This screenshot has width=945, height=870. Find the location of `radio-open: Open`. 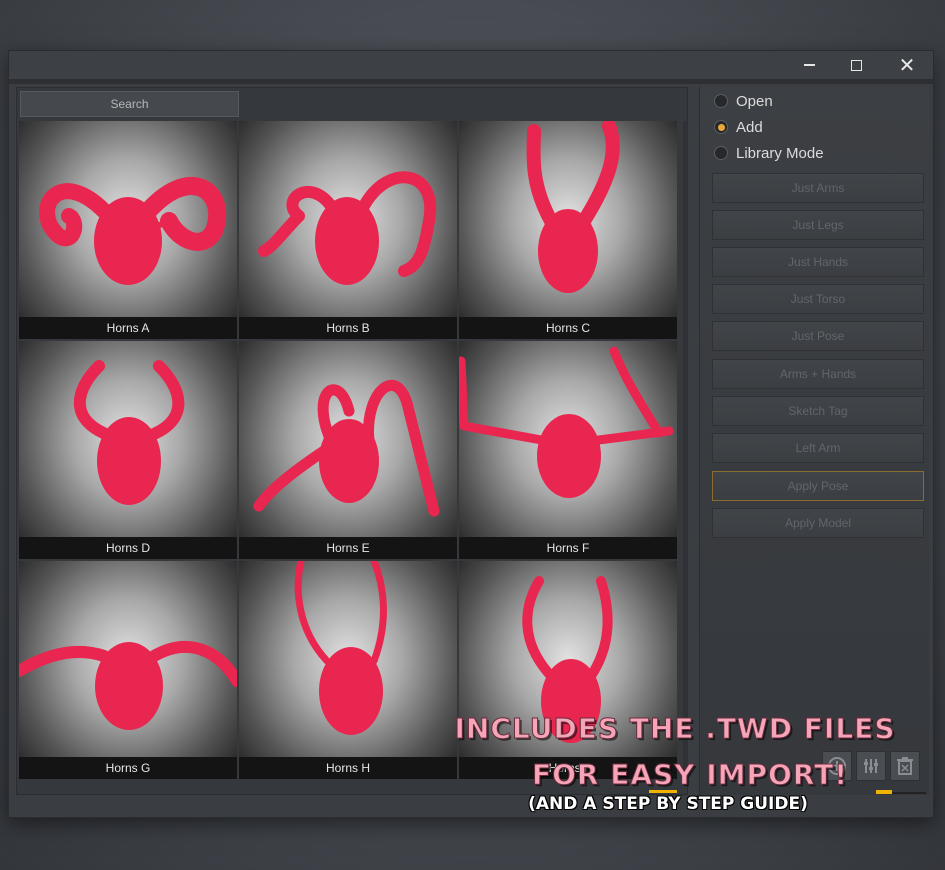

radio-open: Open is located at coordinates (743, 101).